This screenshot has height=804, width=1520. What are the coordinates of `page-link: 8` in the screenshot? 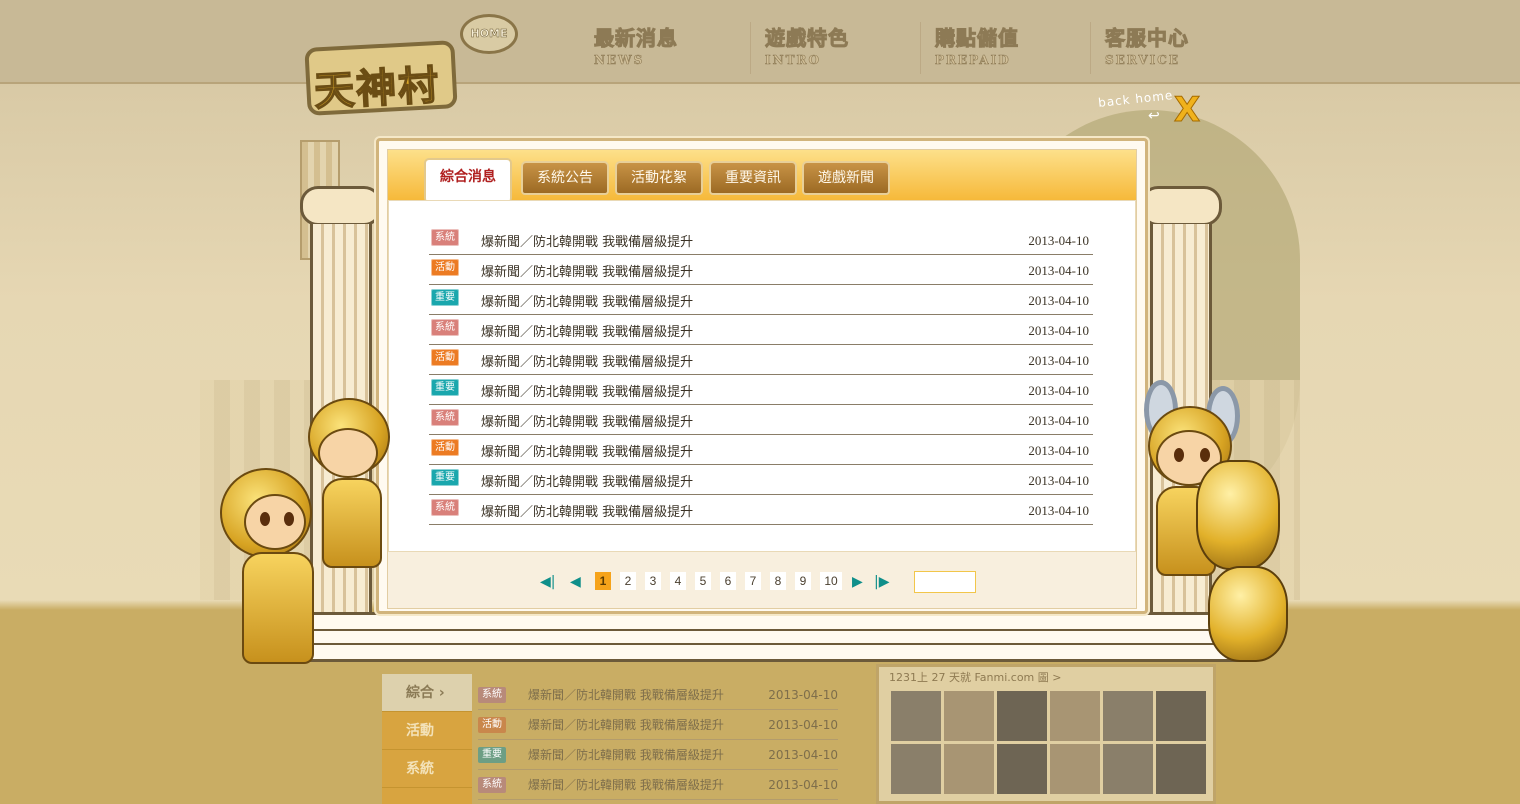 It's located at (778, 581).